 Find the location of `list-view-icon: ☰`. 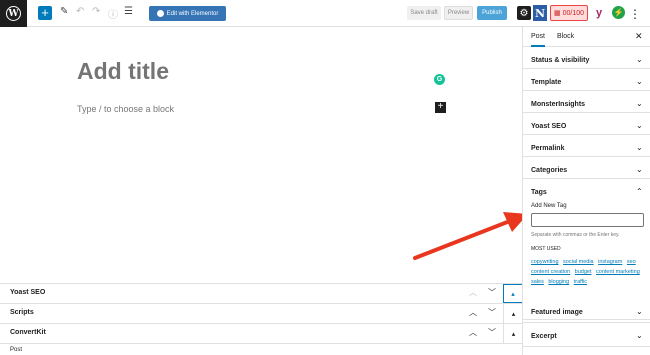

list-view-icon: ☰ is located at coordinates (128, 11).